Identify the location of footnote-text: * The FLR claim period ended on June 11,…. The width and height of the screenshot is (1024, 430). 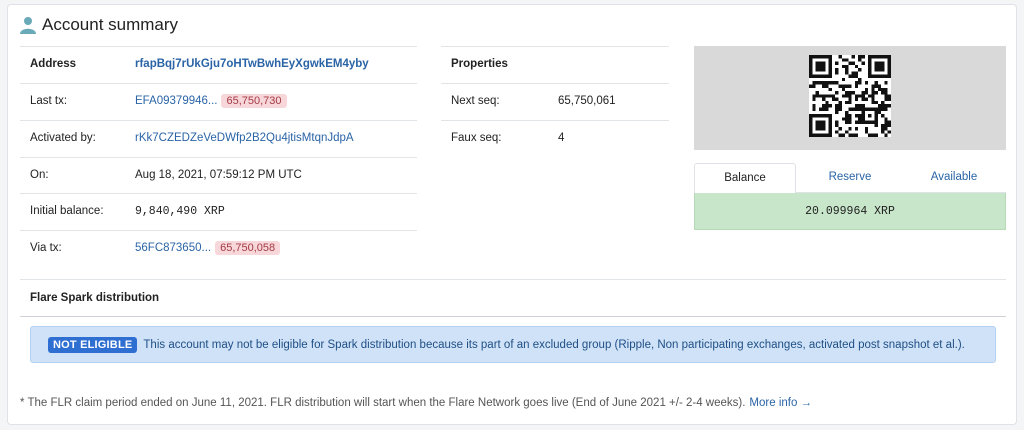
(383, 403).